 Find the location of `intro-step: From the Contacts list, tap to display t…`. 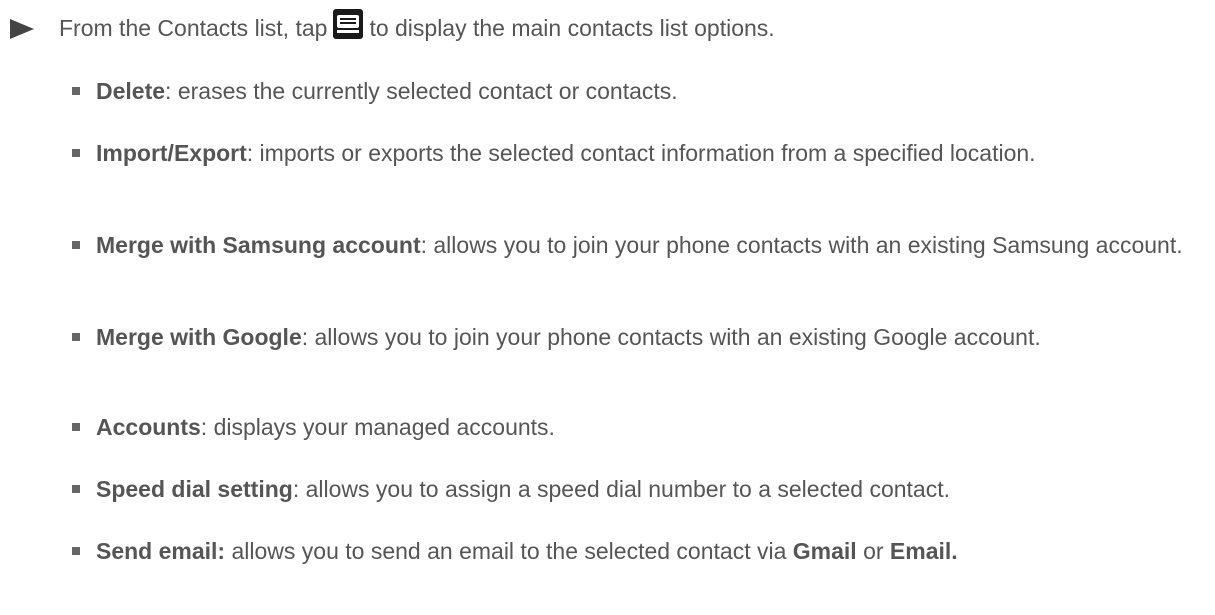

intro-step: From the Contacts list, tap to display t… is located at coordinates (392, 28).